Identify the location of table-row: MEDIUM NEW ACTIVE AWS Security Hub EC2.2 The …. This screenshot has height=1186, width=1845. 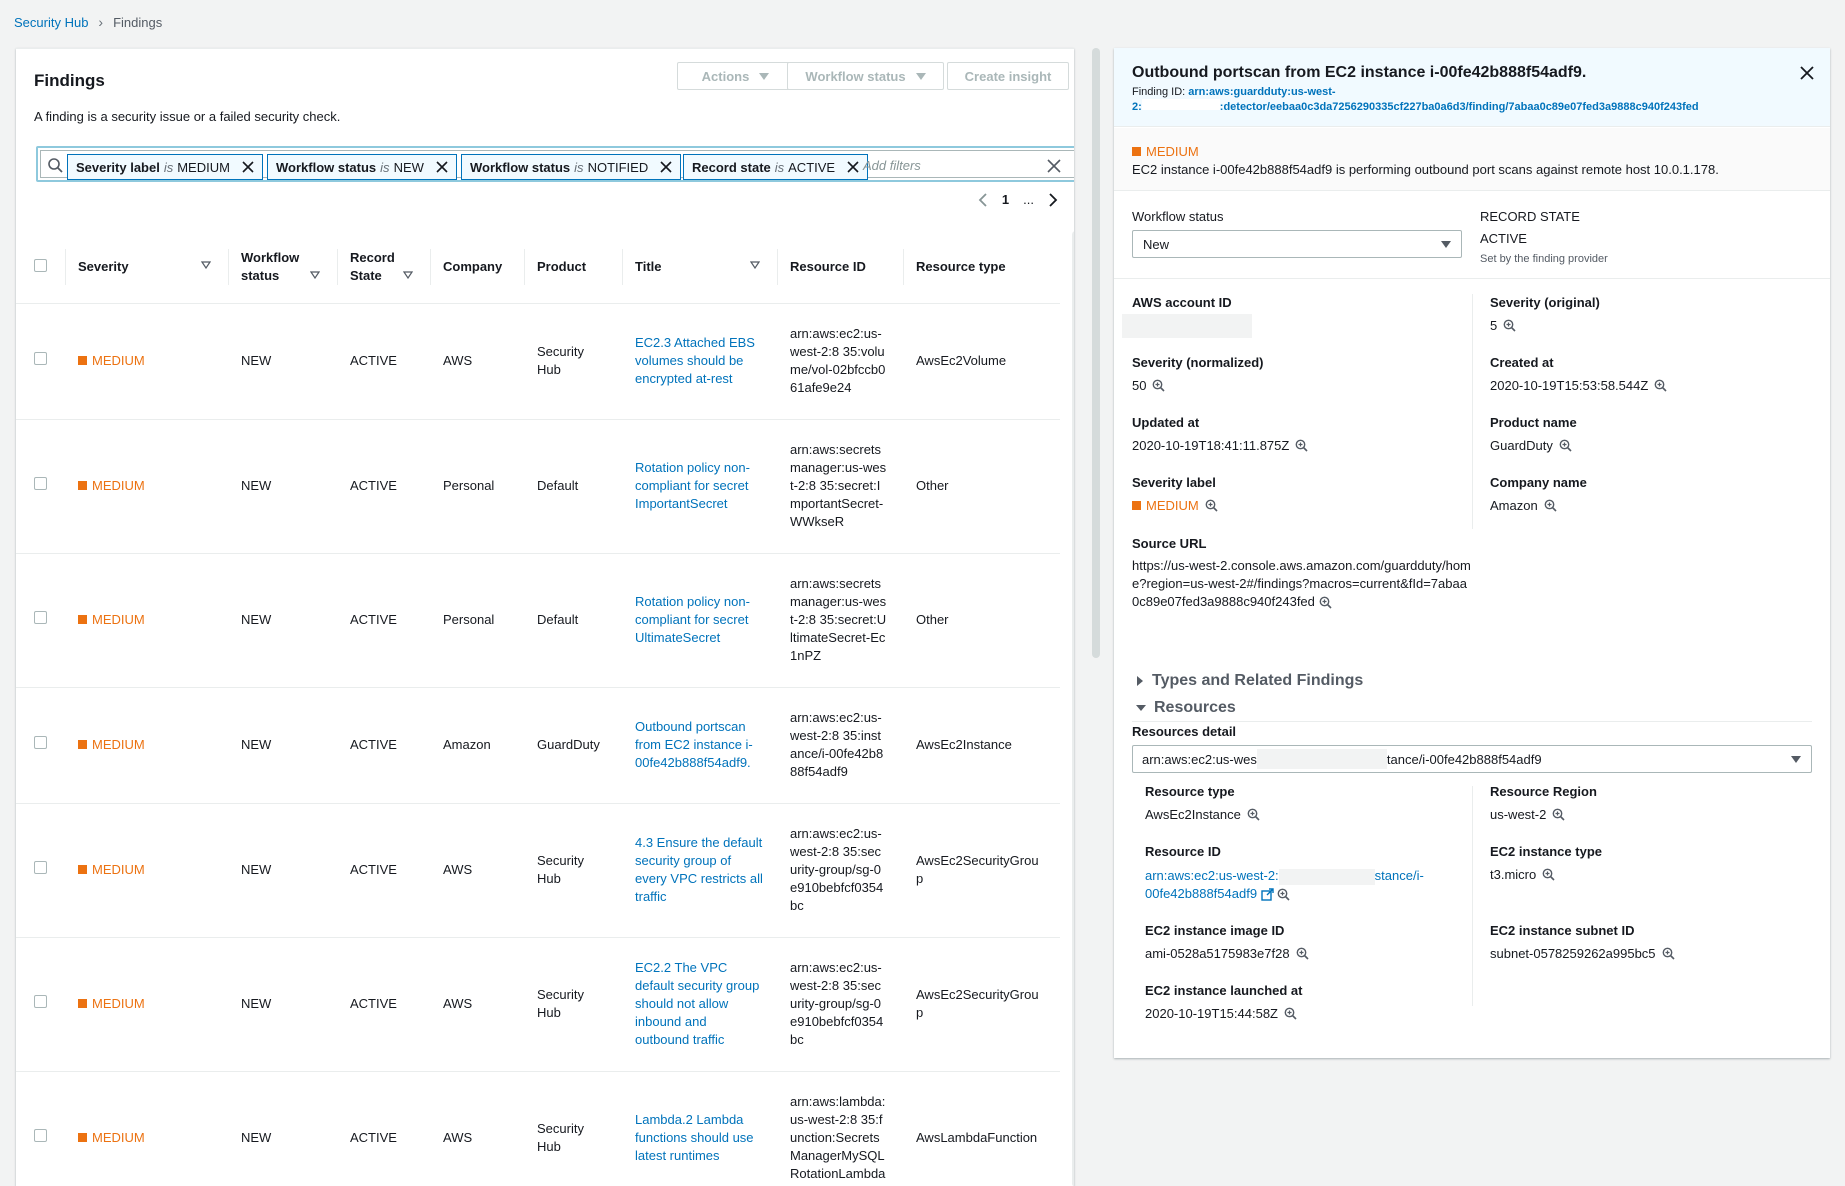
(538, 1004).